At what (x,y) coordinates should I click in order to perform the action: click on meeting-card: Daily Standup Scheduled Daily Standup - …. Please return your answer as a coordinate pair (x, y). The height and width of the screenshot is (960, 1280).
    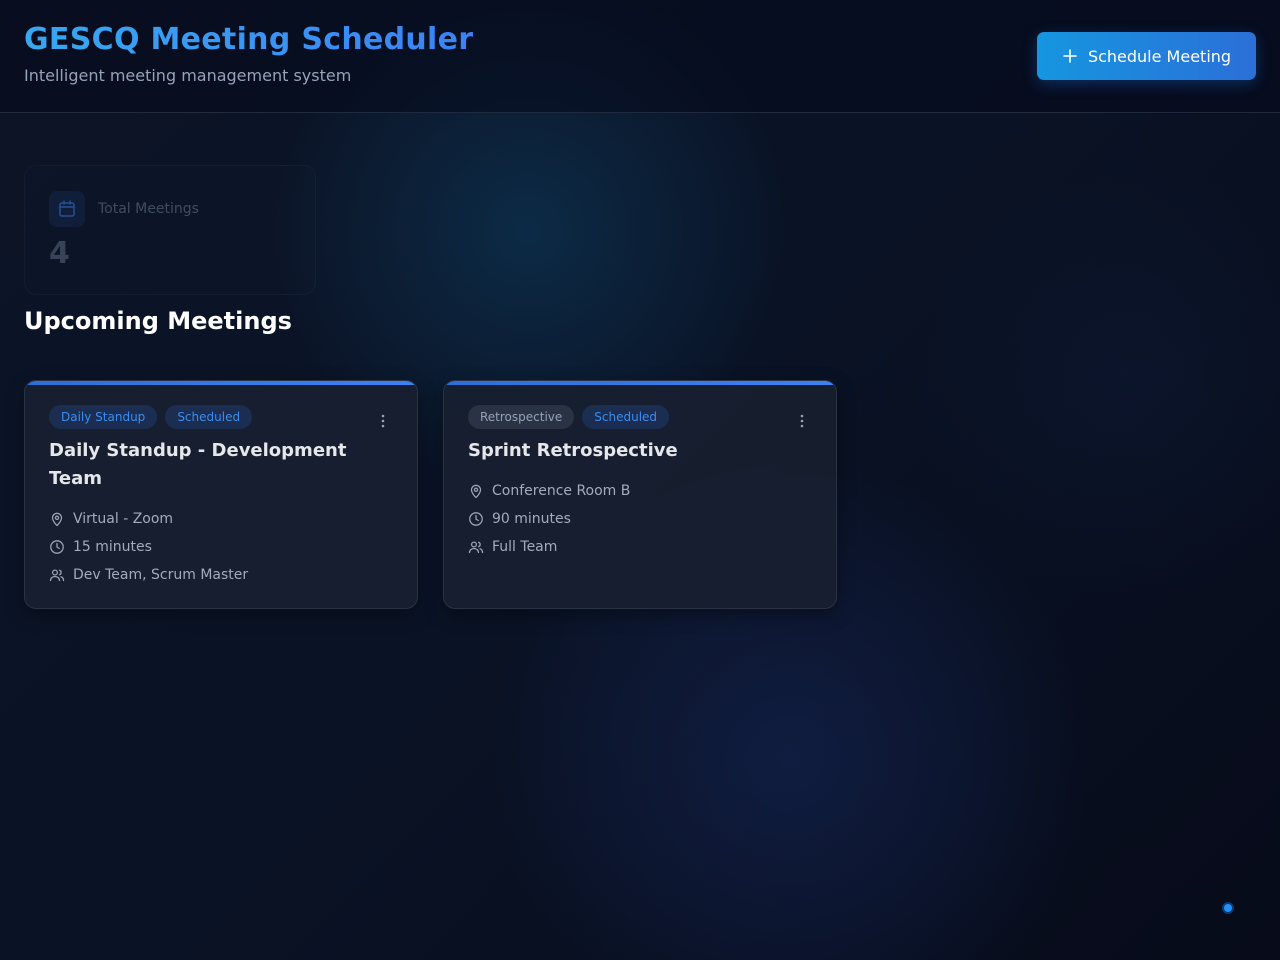
    Looking at the image, I should click on (221, 494).